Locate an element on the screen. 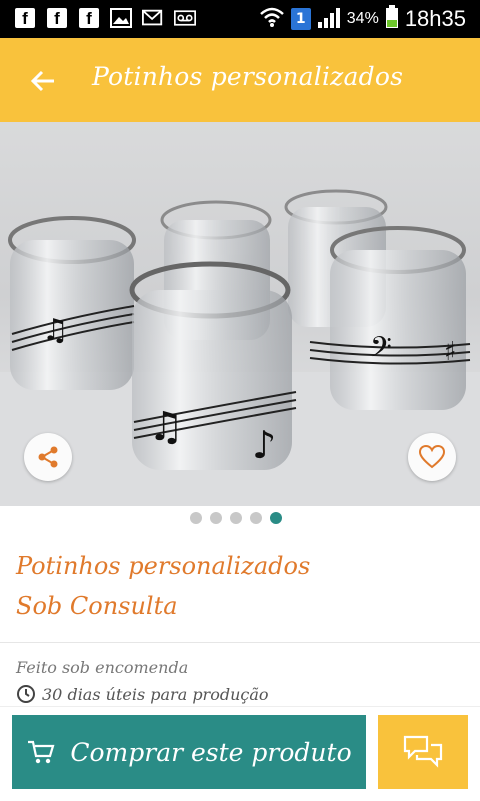 The width and height of the screenshot is (480, 801). status-bar: f f f 1 34% 18h35 is located at coordinates (240, 19).